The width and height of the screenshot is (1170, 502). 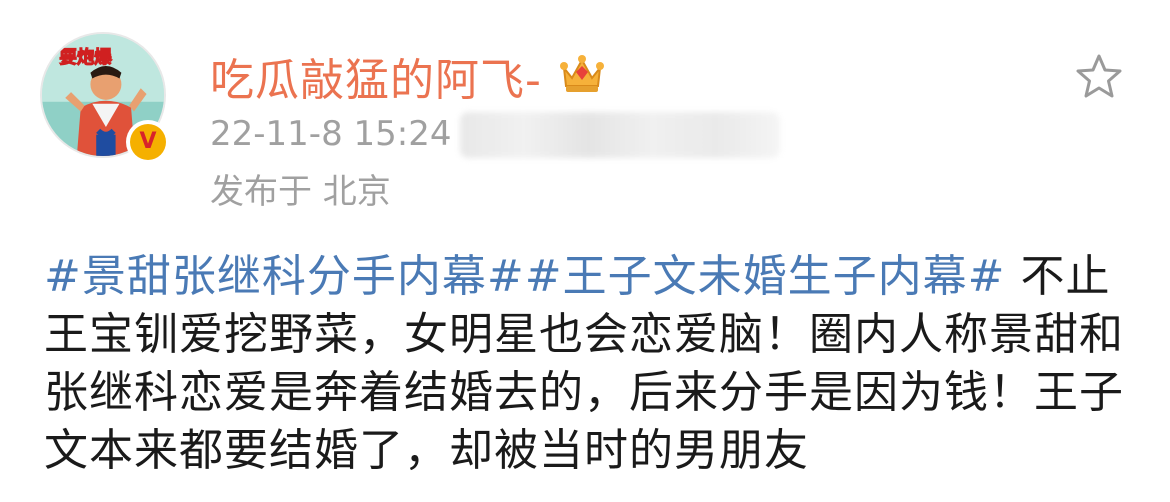 I want to click on star-outline-icon, so click(x=1099, y=76).